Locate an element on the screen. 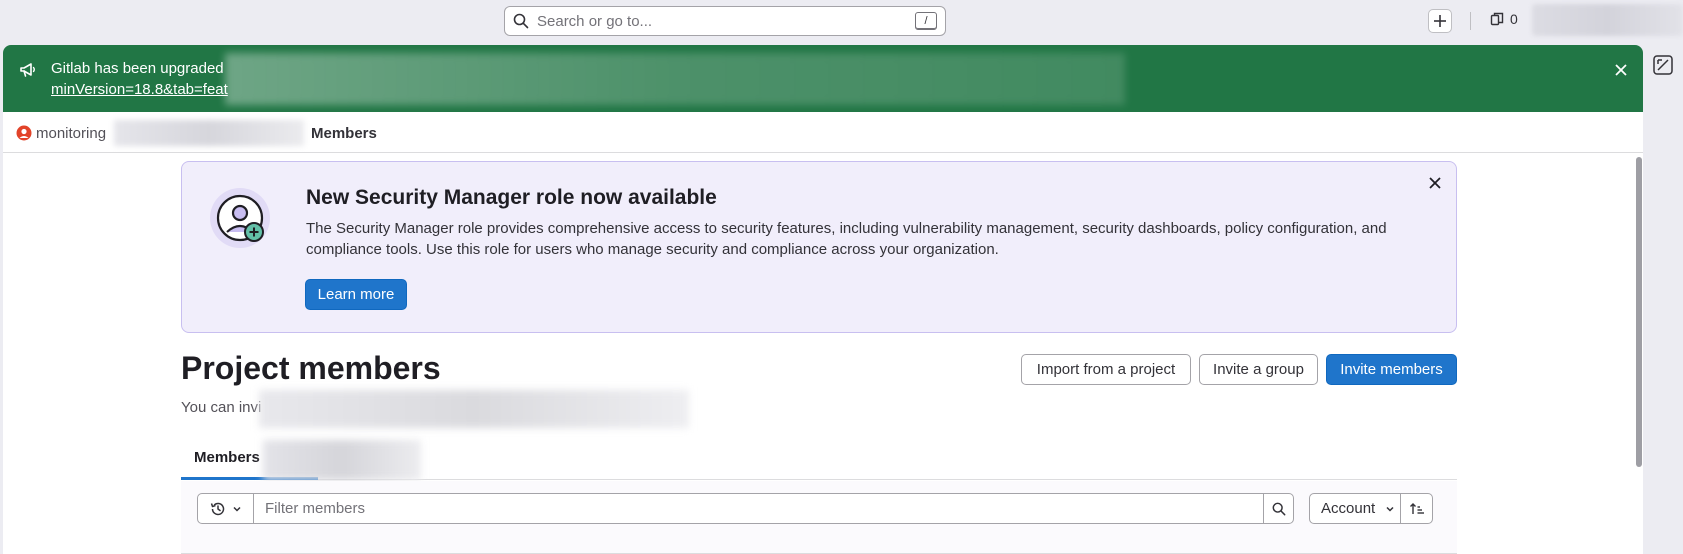 Image resolution: width=1683 pixels, height=554 pixels. breadcrumb-redacted is located at coordinates (209, 133).